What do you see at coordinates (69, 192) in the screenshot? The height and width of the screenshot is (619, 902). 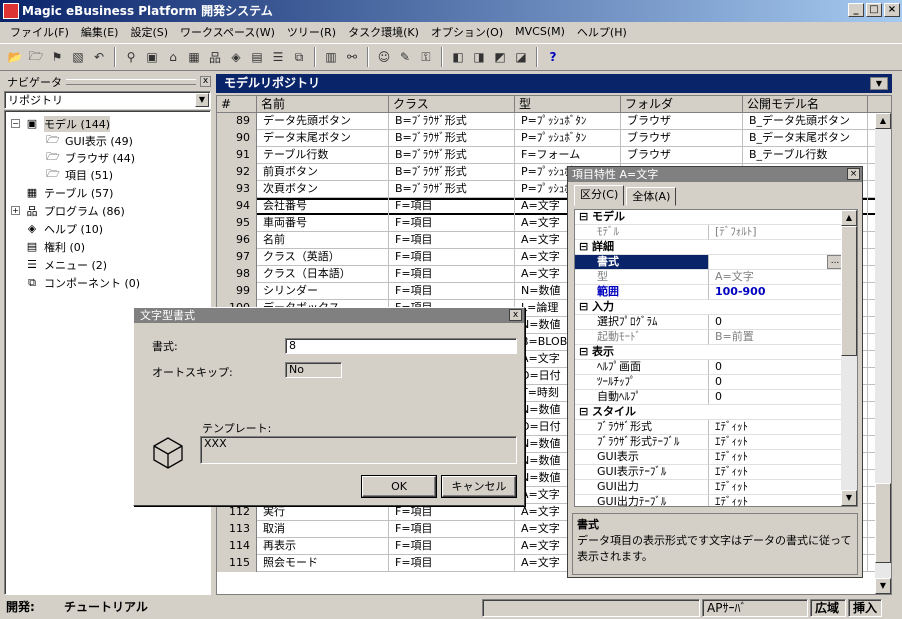 I see `tree-item-table: ▦ テーブル (57)` at bounding box center [69, 192].